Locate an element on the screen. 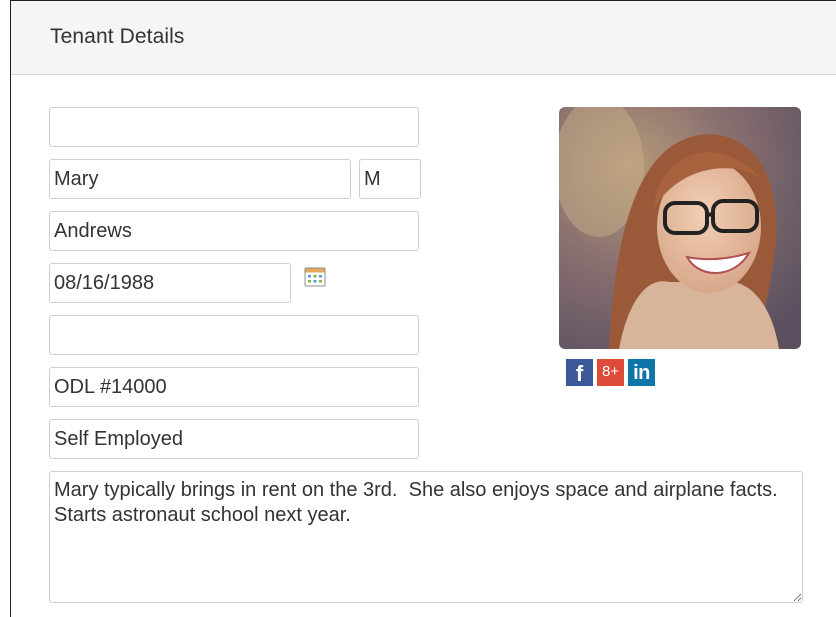  last-name-field is located at coordinates (234, 231).